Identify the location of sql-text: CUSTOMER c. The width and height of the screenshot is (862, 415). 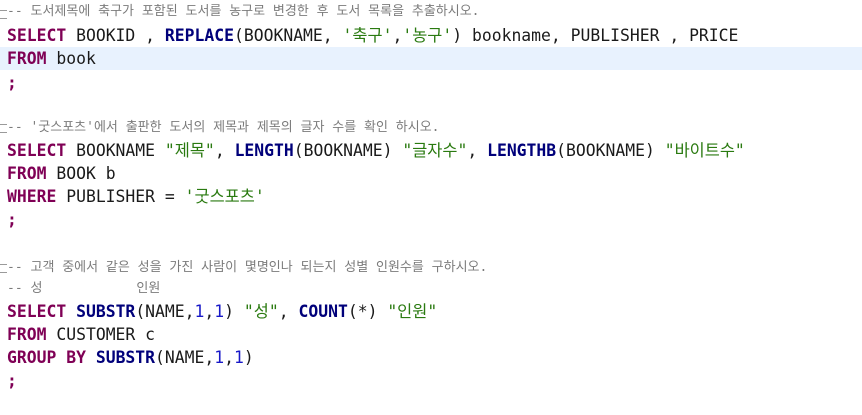
(101, 334).